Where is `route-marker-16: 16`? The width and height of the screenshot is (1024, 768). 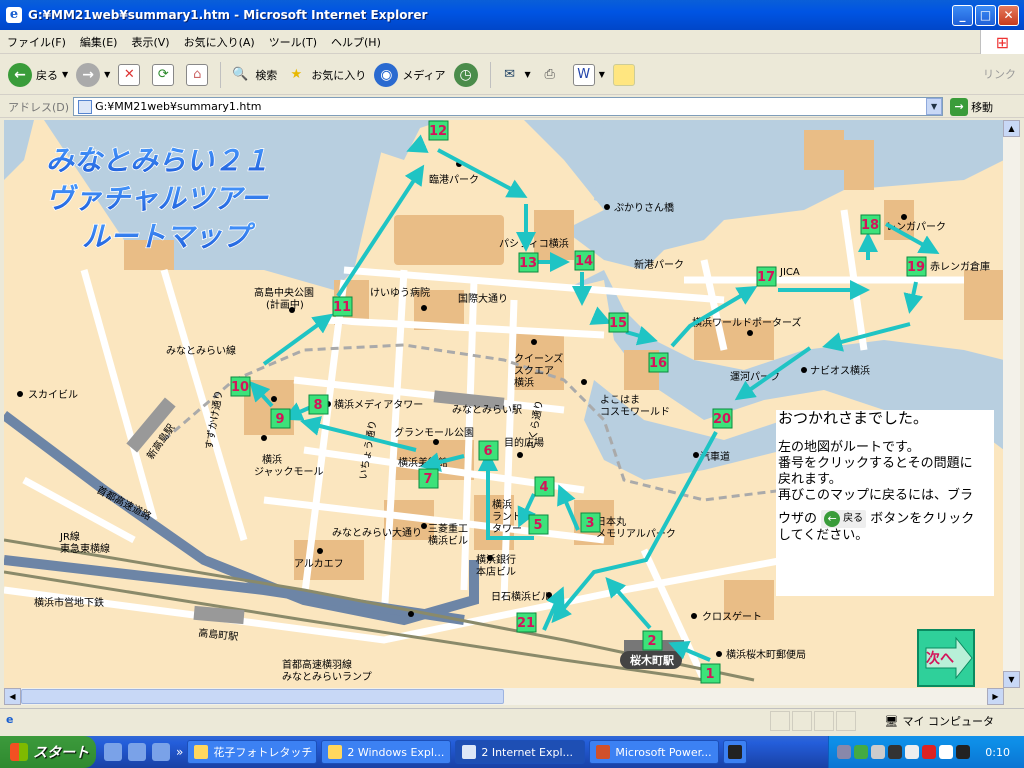
route-marker-16: 16 is located at coordinates (658, 362).